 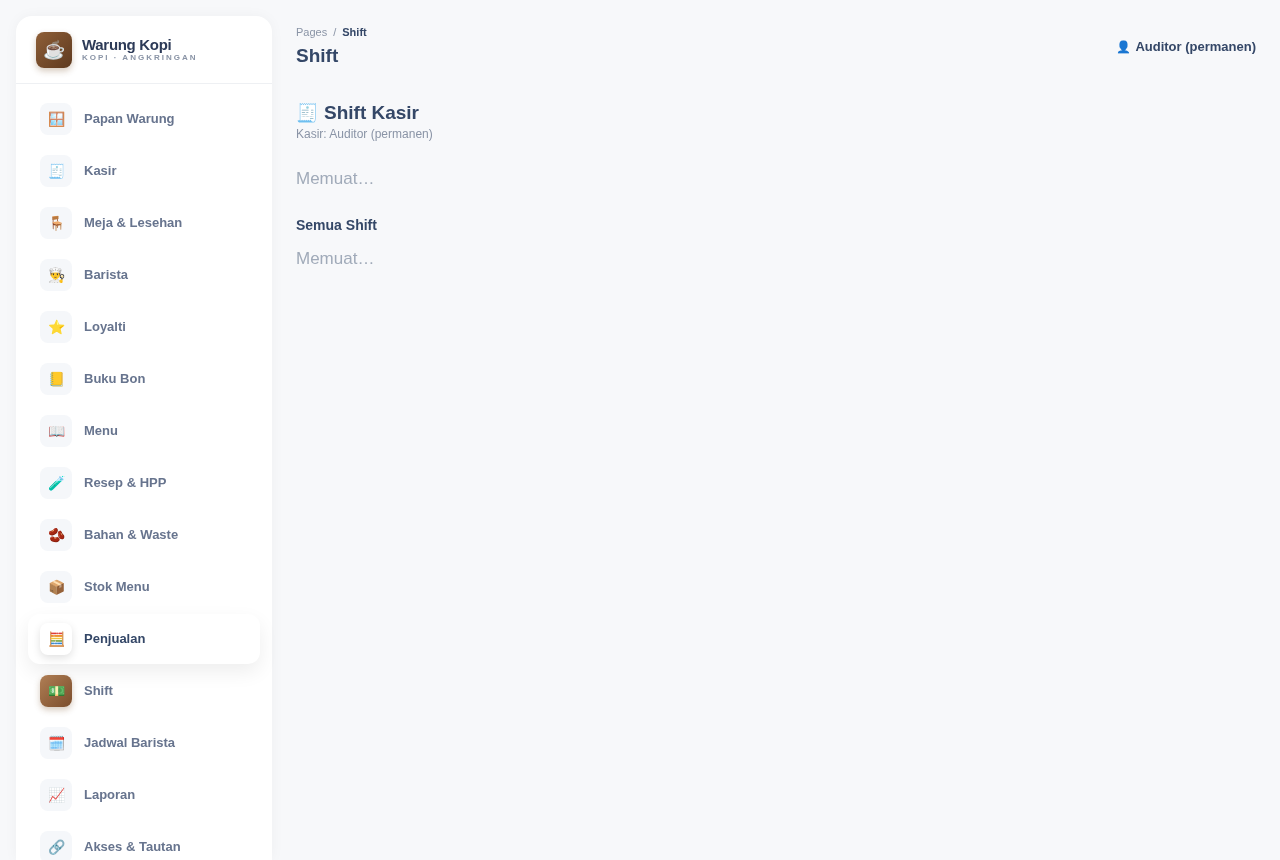 I want to click on section-title: Semua Shift, so click(x=336, y=225).